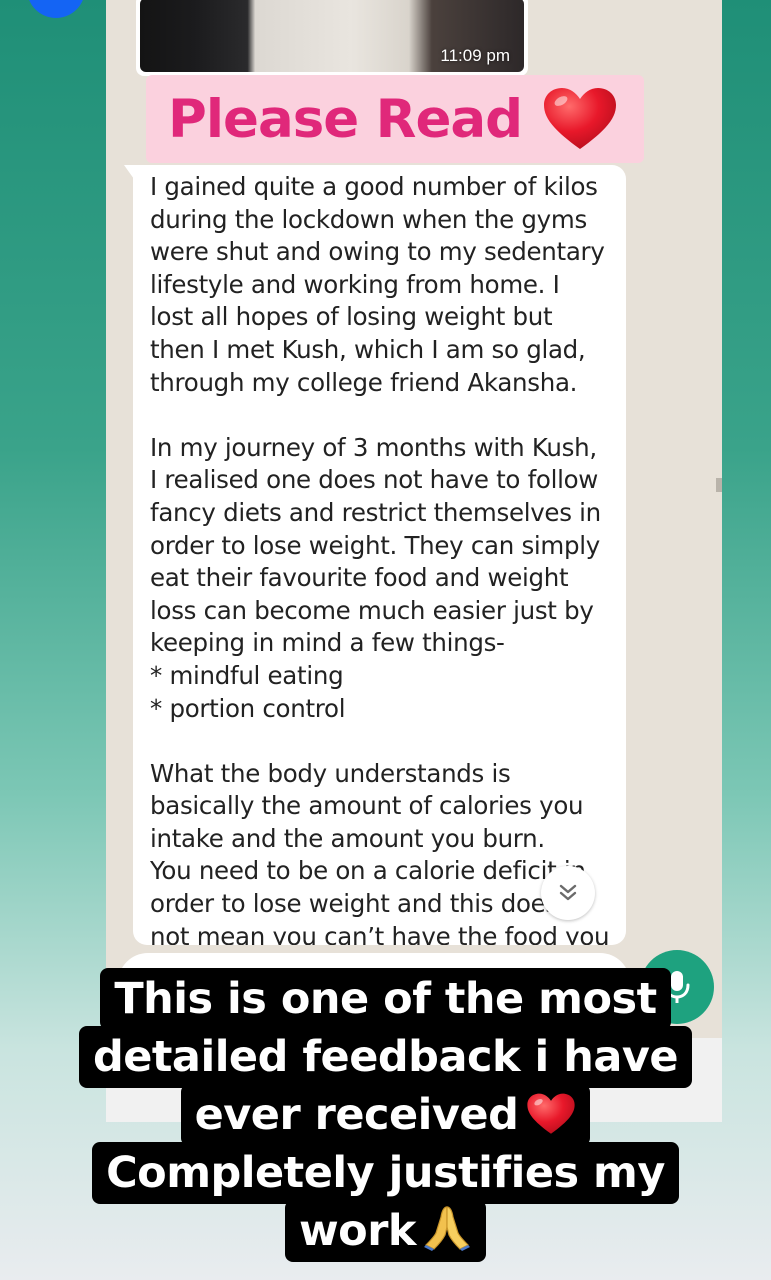 The image size is (771, 1280). Describe the element at coordinates (377, 252) in the screenshot. I see `message-line: were shut and owing to my sedentary` at that location.